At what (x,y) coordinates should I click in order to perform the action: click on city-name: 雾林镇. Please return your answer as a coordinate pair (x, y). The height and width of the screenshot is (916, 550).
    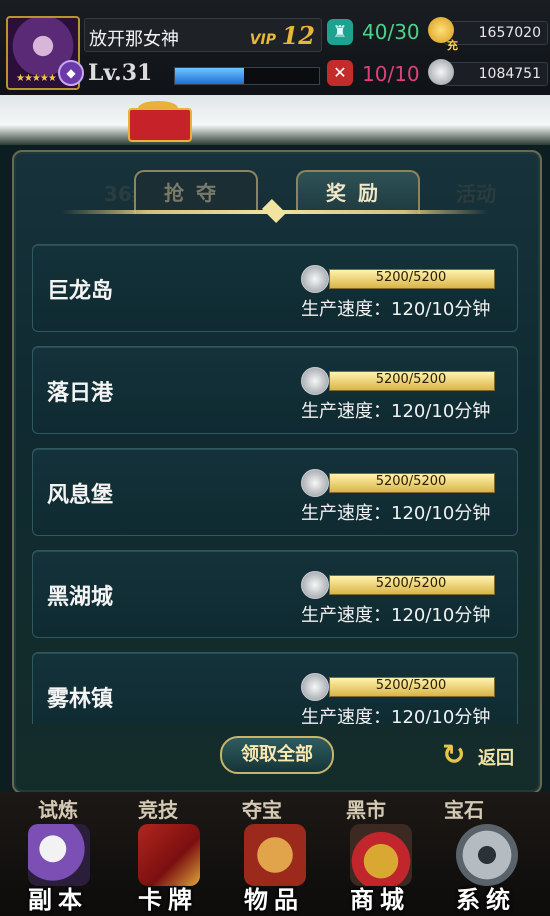
    Looking at the image, I should click on (80, 699).